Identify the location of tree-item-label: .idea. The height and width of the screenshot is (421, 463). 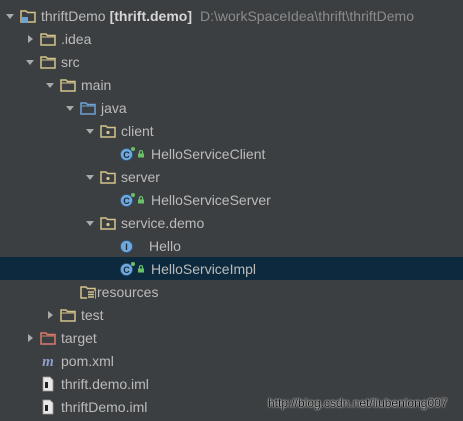
(76, 38).